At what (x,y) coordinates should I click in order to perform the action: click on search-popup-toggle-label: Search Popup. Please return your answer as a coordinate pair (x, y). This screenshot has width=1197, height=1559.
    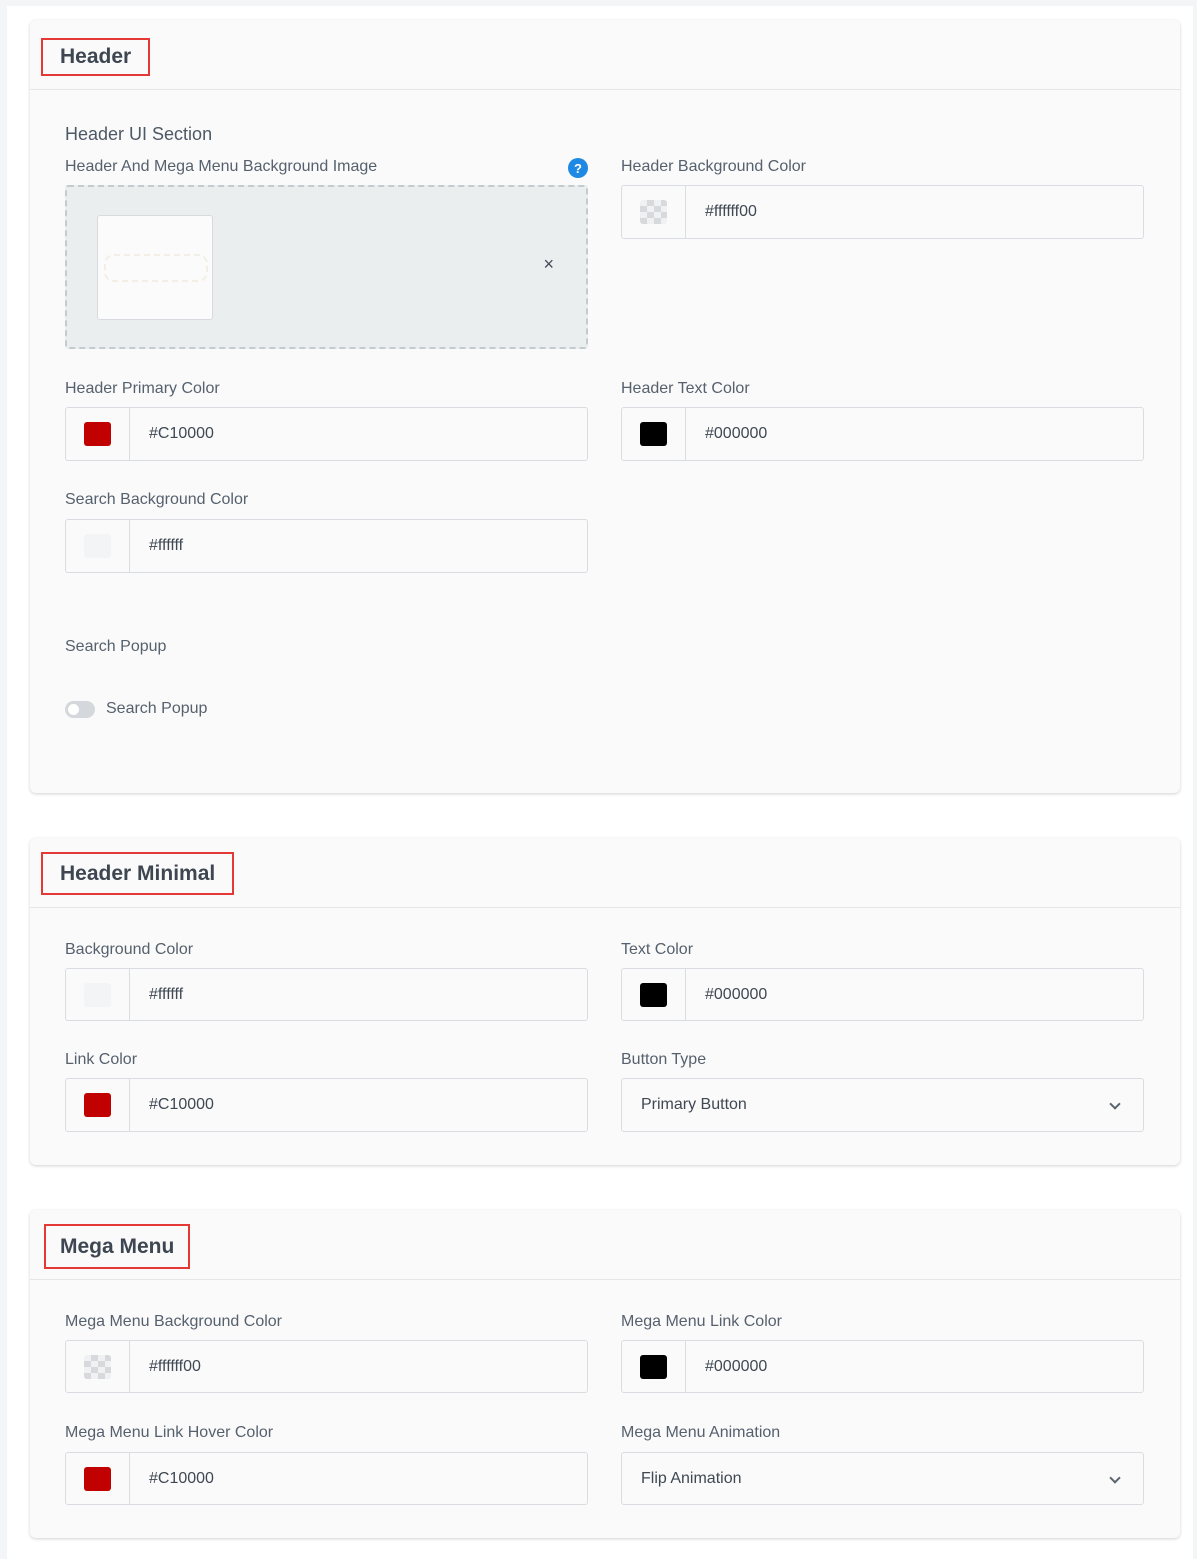
    Looking at the image, I should click on (157, 708).